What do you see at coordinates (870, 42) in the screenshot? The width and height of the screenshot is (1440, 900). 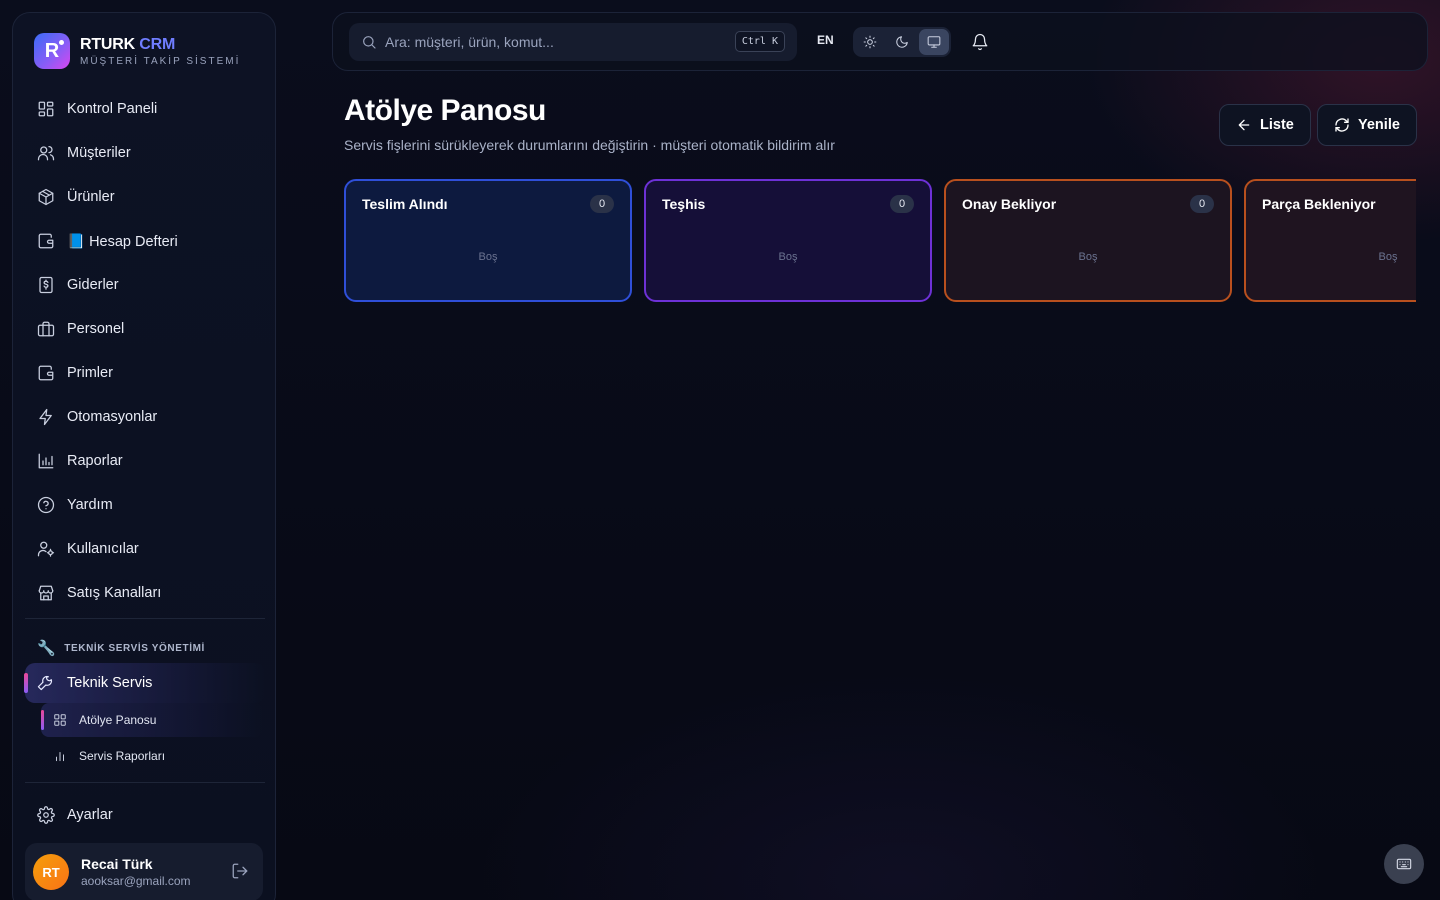 I see `theme-light-button` at bounding box center [870, 42].